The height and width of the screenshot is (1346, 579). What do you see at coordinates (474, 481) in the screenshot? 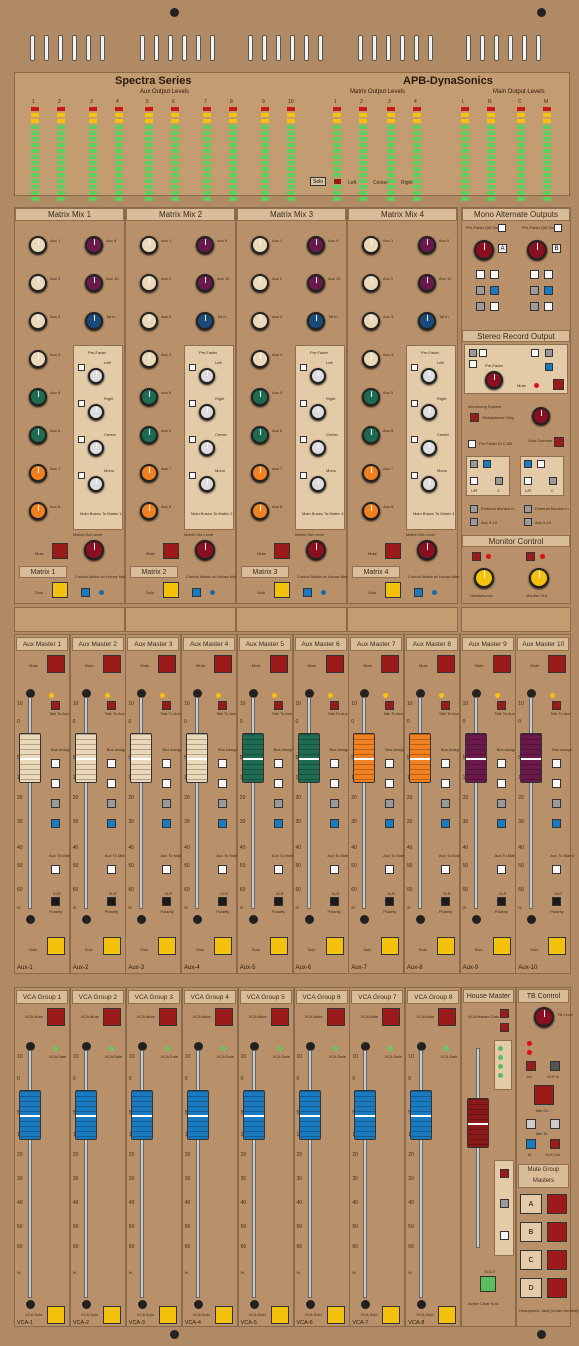
I see `monitor-source-lr-button` at bounding box center [474, 481].